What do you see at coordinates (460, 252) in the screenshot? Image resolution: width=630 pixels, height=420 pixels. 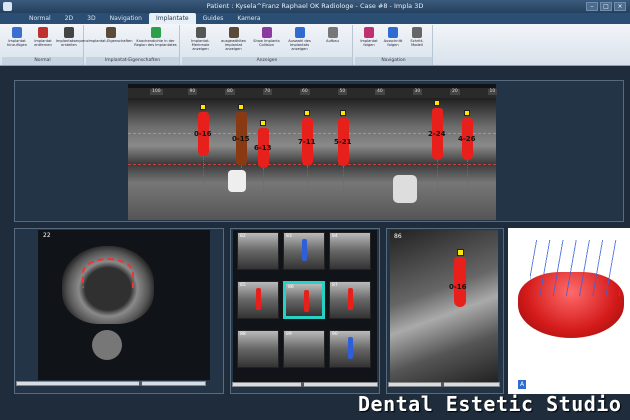 I see `detail-implant-cap` at bounding box center [460, 252].